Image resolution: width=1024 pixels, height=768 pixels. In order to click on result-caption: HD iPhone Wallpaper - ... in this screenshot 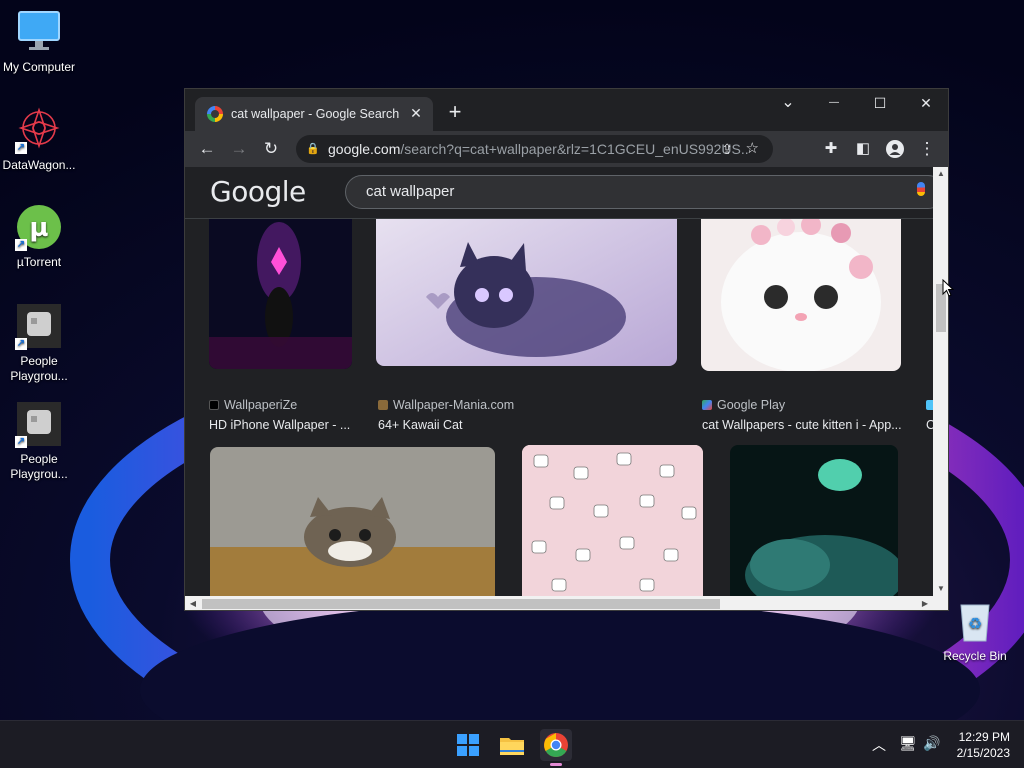, I will do `click(284, 425)`.